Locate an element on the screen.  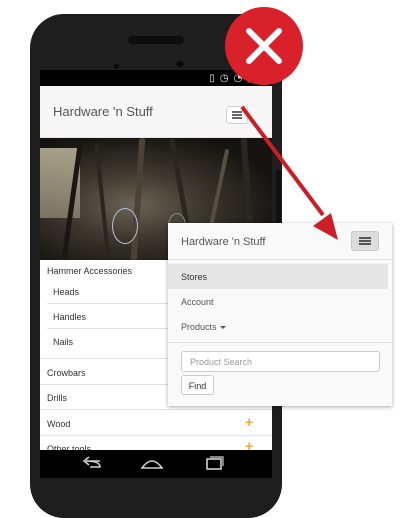
phone-speaker is located at coordinates (156, 40).